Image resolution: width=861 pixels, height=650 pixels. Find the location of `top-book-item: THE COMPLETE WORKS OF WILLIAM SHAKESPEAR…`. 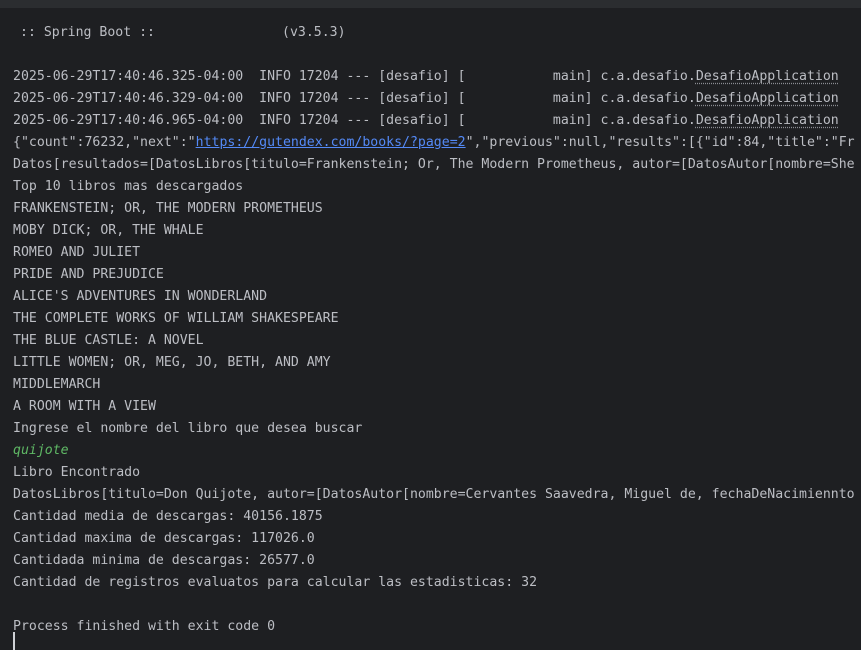

top-book-item: THE COMPLETE WORKS OF WILLIAM SHAKESPEAR… is located at coordinates (176, 318).